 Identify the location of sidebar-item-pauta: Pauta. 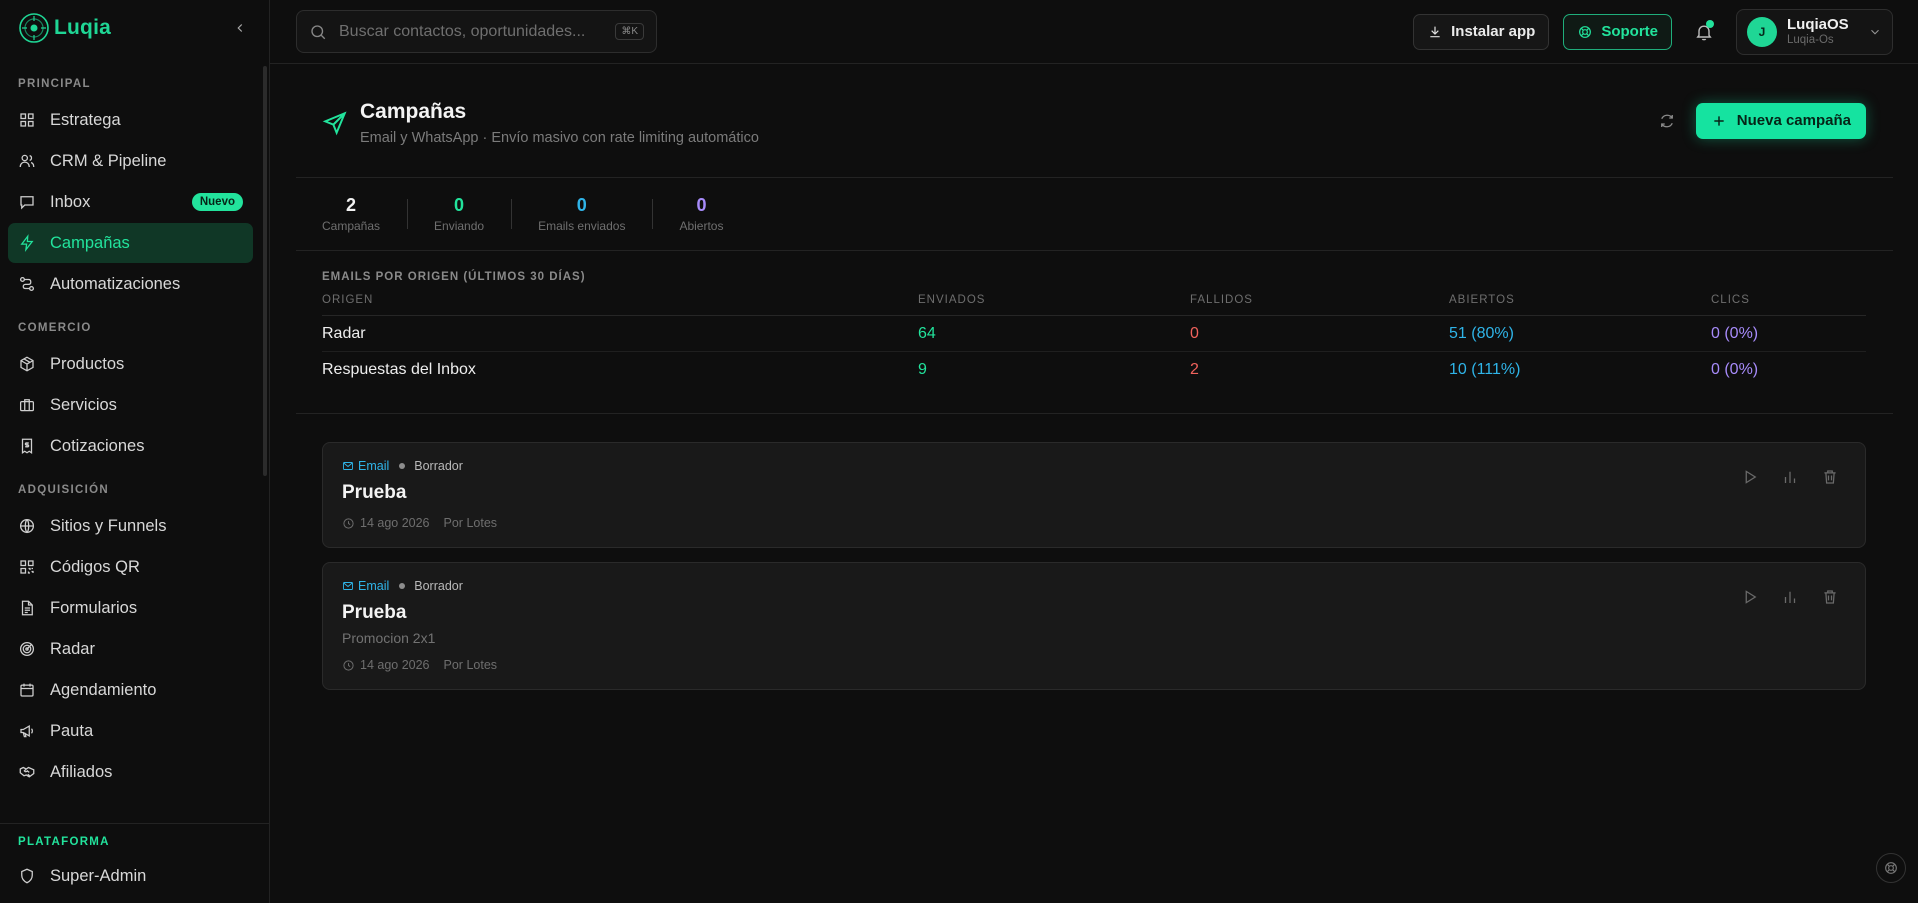
(130, 731).